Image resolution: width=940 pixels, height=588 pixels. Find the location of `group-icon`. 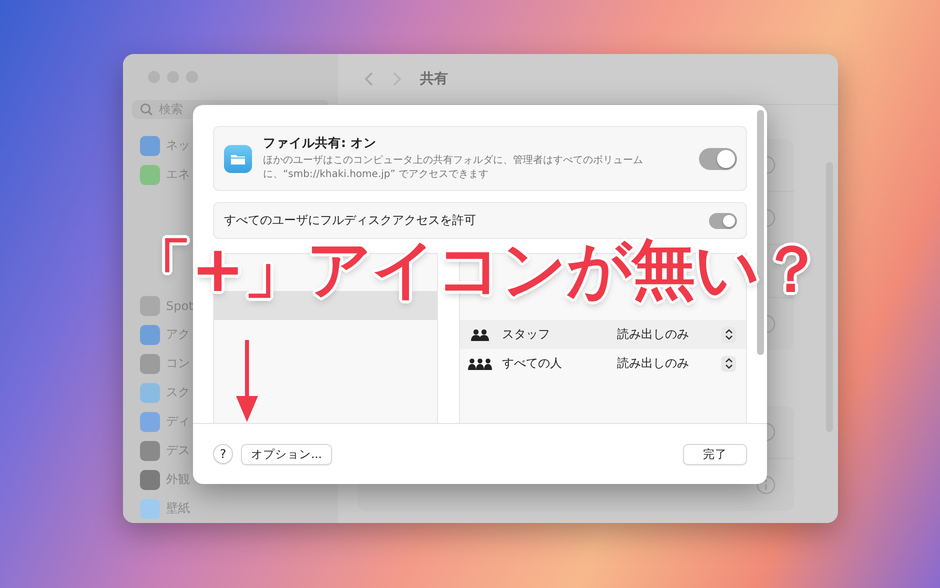

group-icon is located at coordinates (480, 334).